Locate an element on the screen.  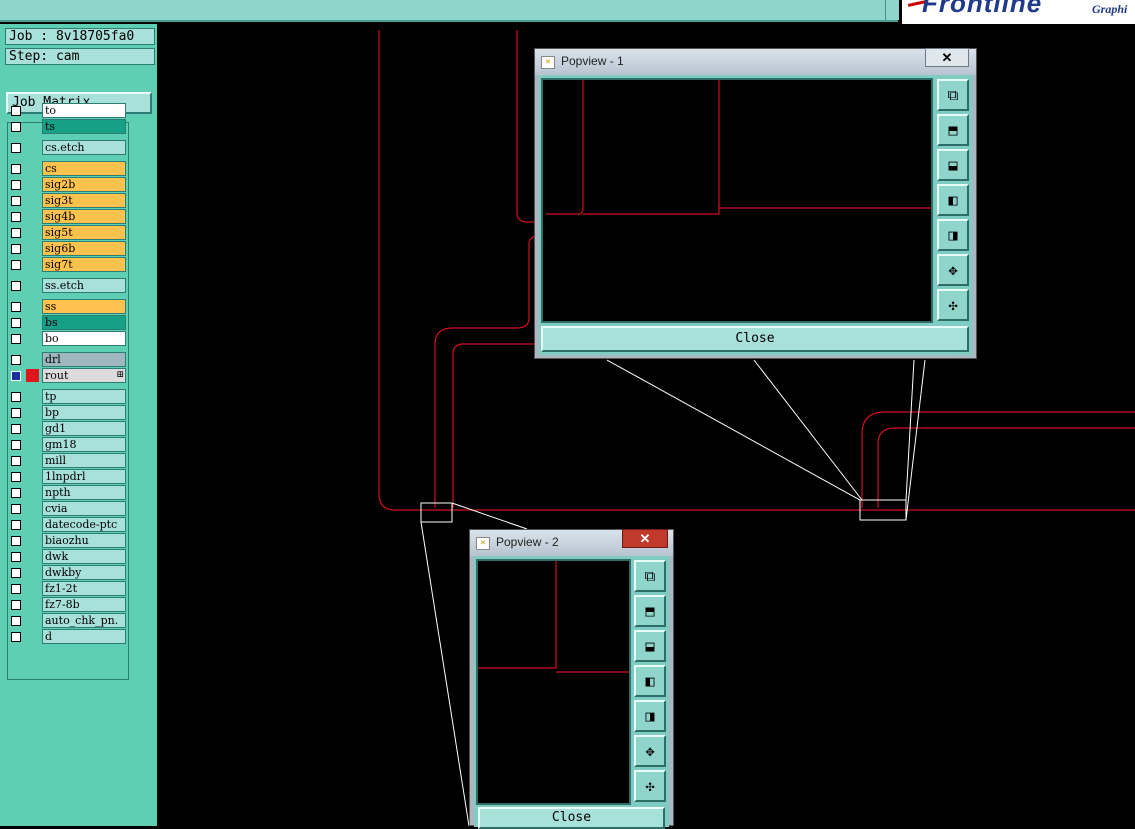
layer-row-dwk: dwk is located at coordinates (67, 557).